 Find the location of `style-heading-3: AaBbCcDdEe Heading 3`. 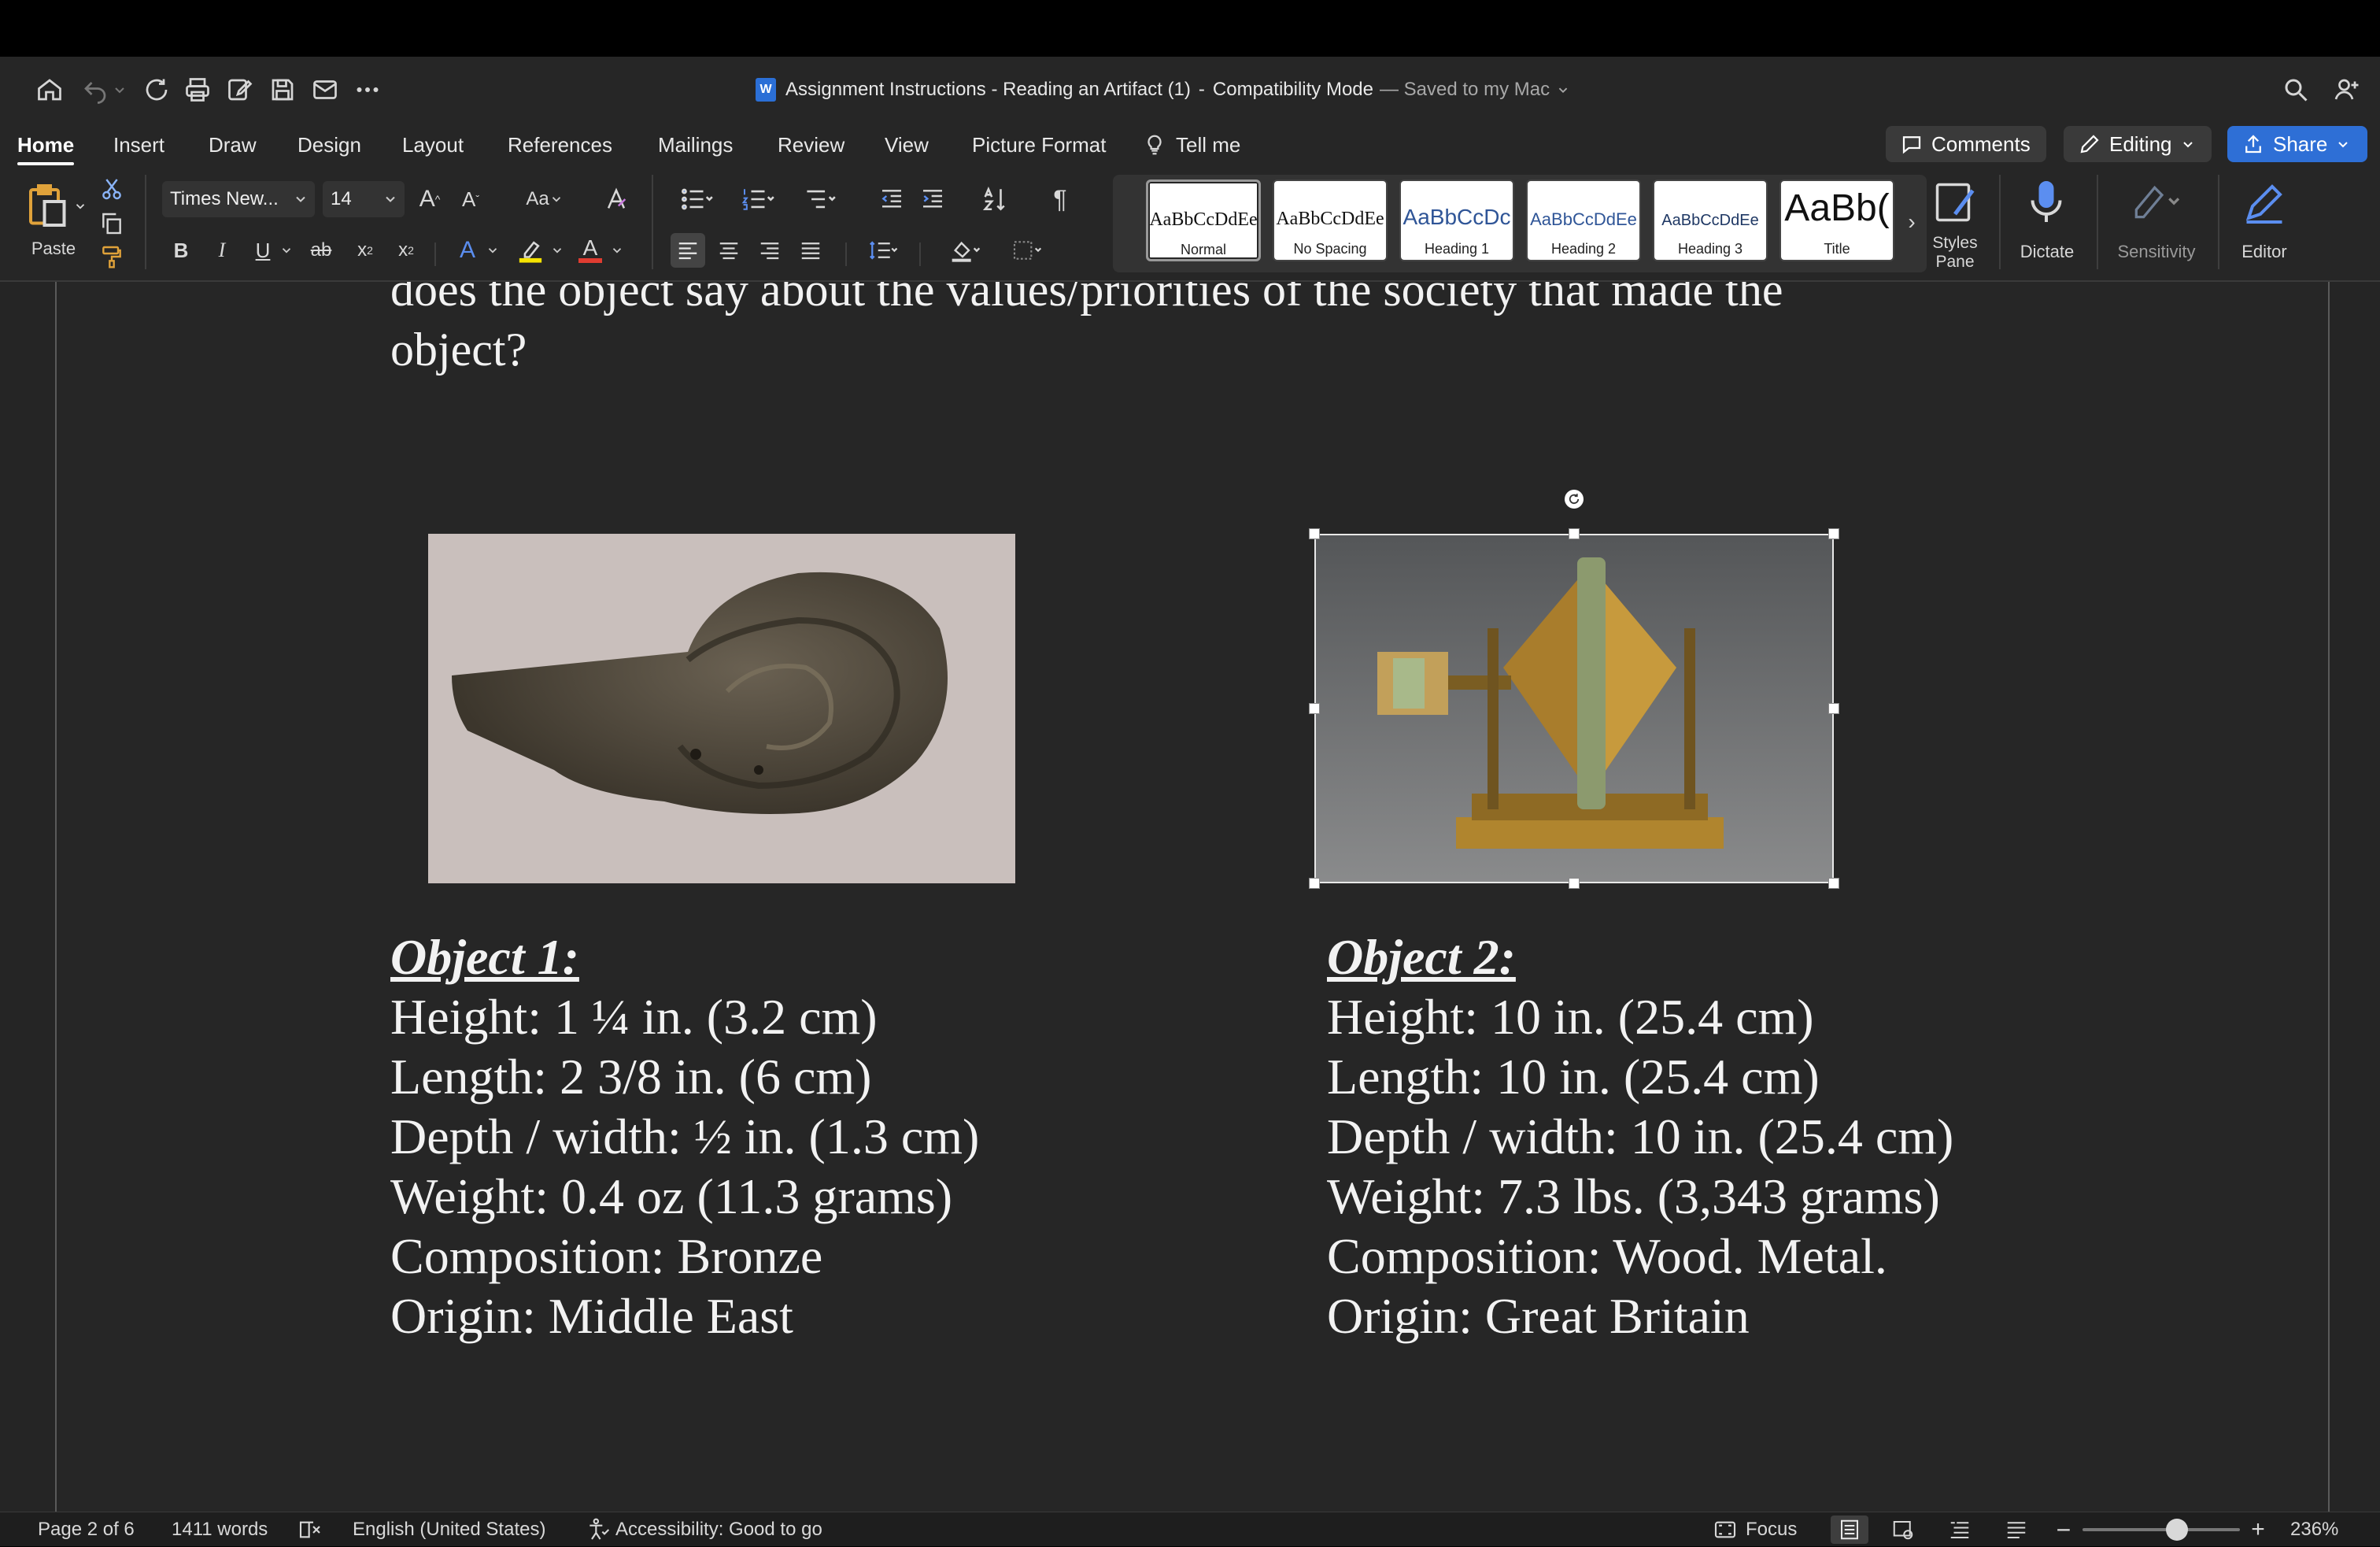

style-heading-3: AaBbCcDdEe Heading 3 is located at coordinates (1710, 220).